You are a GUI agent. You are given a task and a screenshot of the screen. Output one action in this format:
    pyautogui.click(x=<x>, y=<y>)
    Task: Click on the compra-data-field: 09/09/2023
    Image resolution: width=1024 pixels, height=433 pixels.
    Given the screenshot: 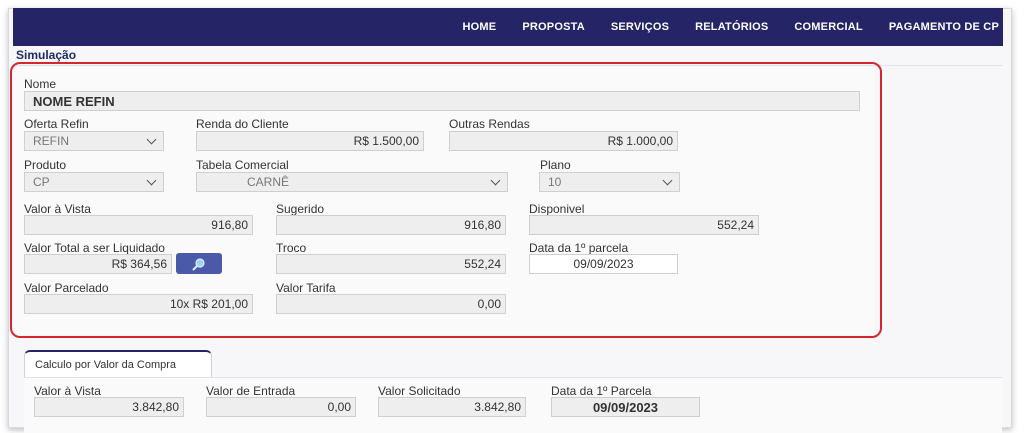 What is the action you would take?
    pyautogui.click(x=625, y=407)
    